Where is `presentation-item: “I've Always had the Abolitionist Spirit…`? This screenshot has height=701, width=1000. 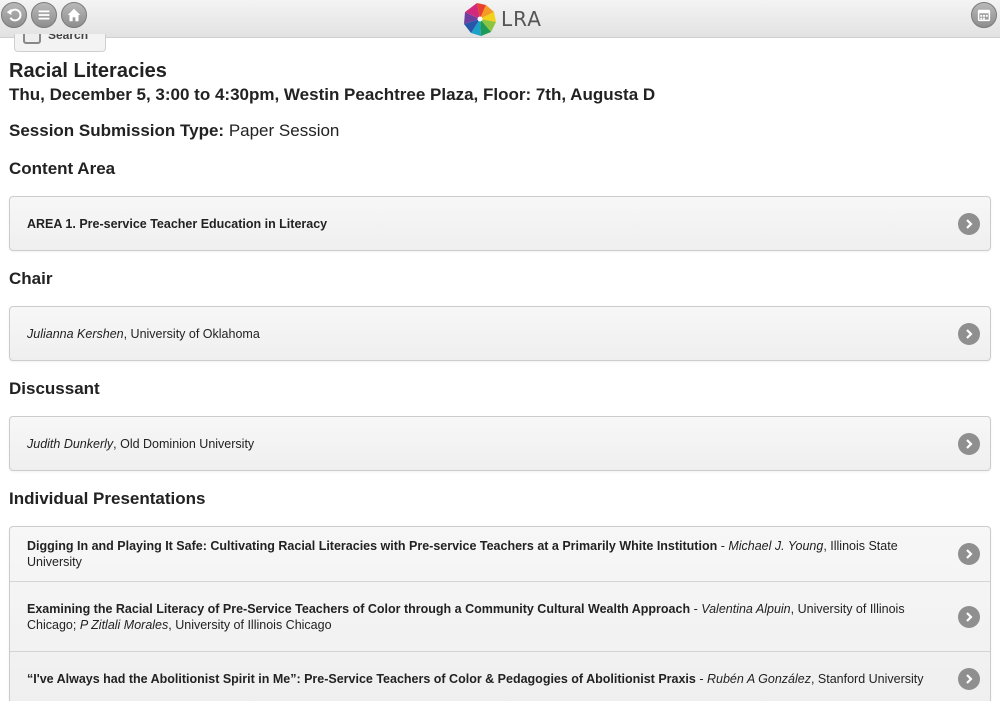
presentation-item: “I've Always had the Abolitionist Spirit… is located at coordinates (500, 676).